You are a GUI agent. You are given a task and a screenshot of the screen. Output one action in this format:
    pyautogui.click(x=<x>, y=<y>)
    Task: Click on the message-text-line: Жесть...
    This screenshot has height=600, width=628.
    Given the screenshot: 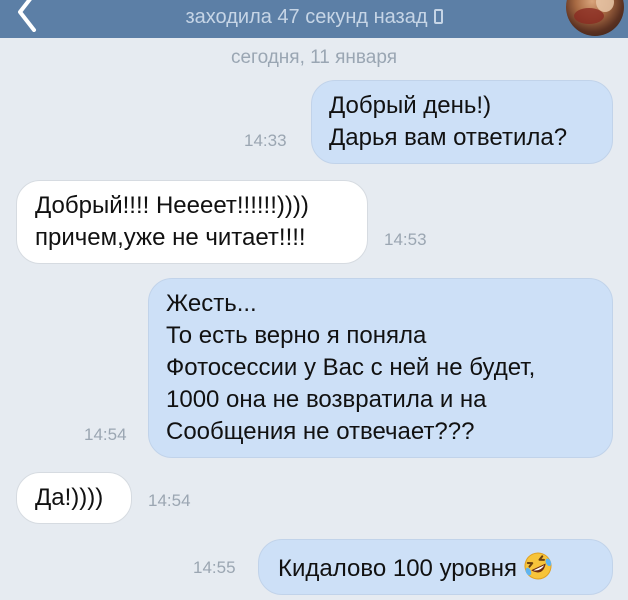 What is the action you would take?
    pyautogui.click(x=211, y=303)
    